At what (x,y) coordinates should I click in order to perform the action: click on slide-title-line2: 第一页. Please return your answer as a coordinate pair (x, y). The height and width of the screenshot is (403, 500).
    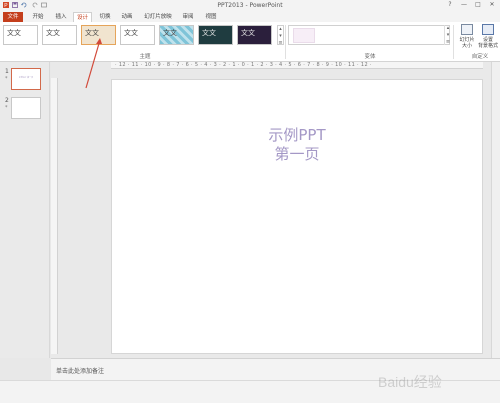
    Looking at the image, I should click on (297, 153).